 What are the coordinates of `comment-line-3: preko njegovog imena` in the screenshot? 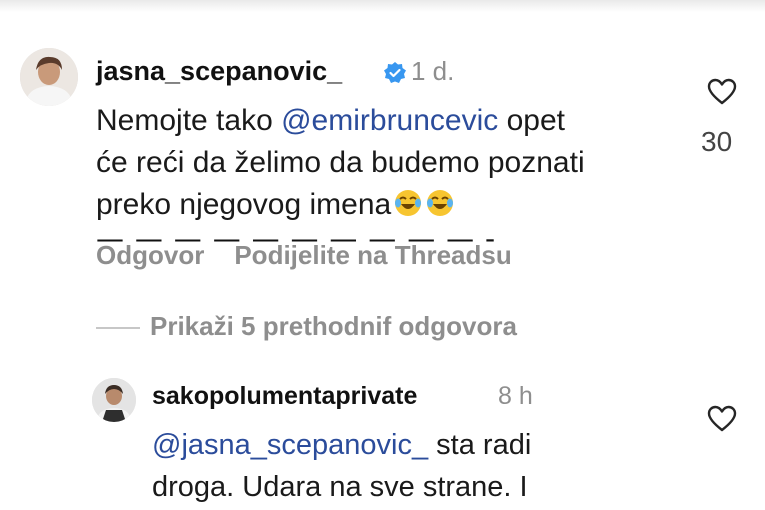 It's located at (340, 205).